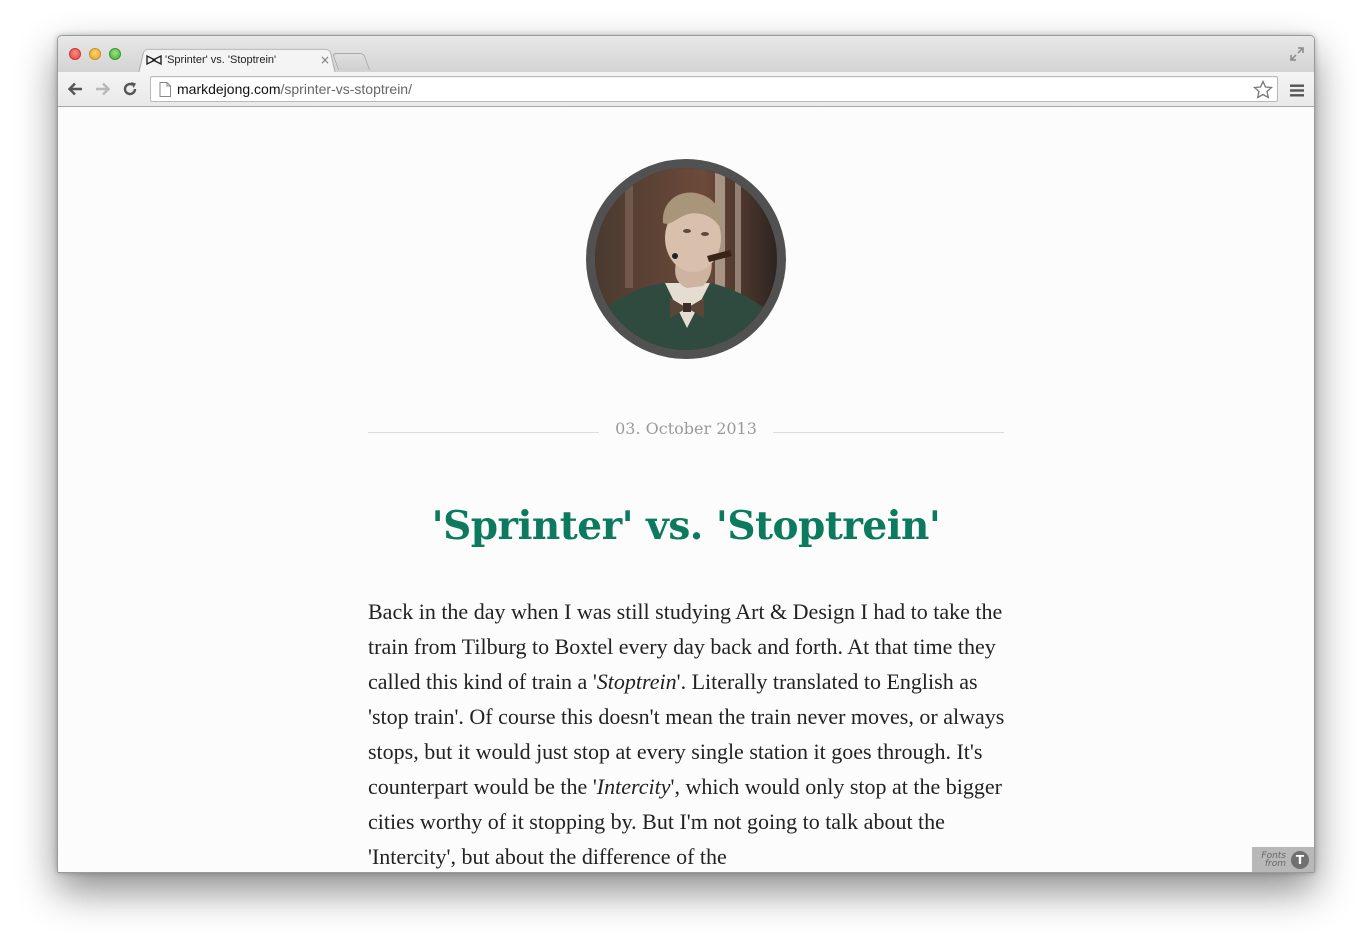 The image size is (1370, 950). What do you see at coordinates (686, 526) in the screenshot?
I see `post-title: 'Sprinter' vs. 'Stoptrein'` at bounding box center [686, 526].